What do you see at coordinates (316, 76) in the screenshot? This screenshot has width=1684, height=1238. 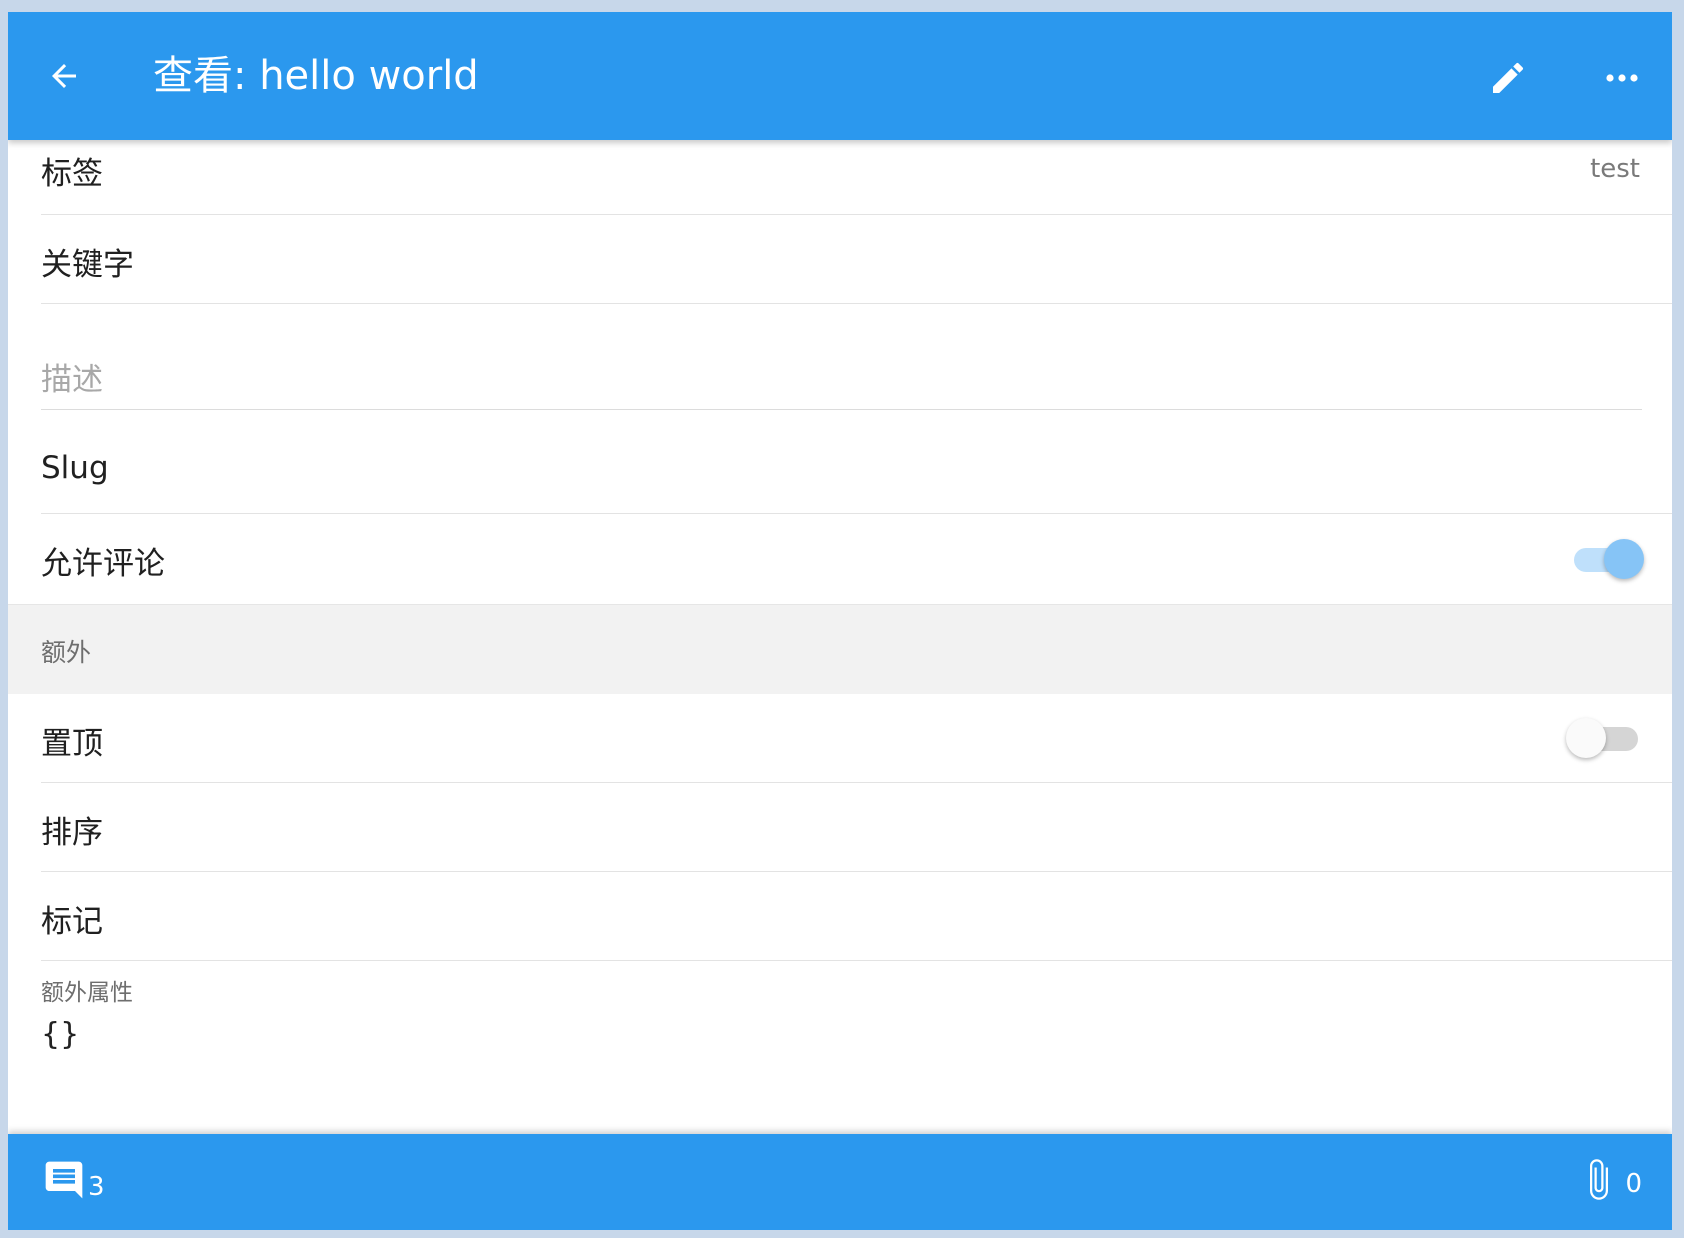 I see `page-title: 查看: hello world` at bounding box center [316, 76].